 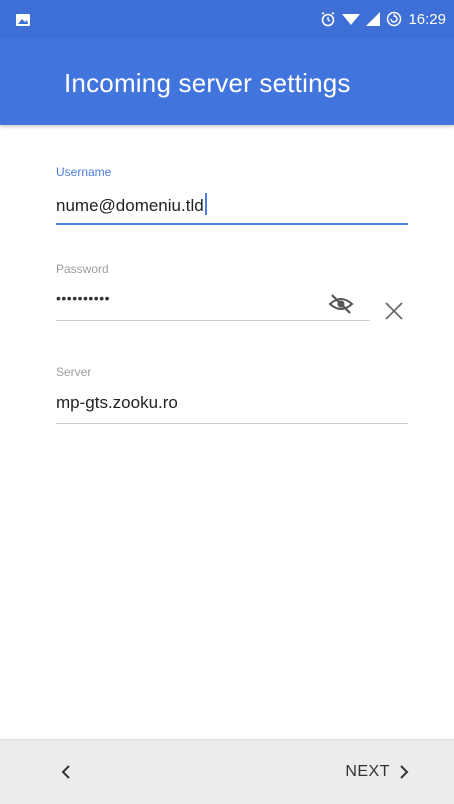 What do you see at coordinates (383, 19) in the screenshot?
I see `status-icons: 16:29` at bounding box center [383, 19].